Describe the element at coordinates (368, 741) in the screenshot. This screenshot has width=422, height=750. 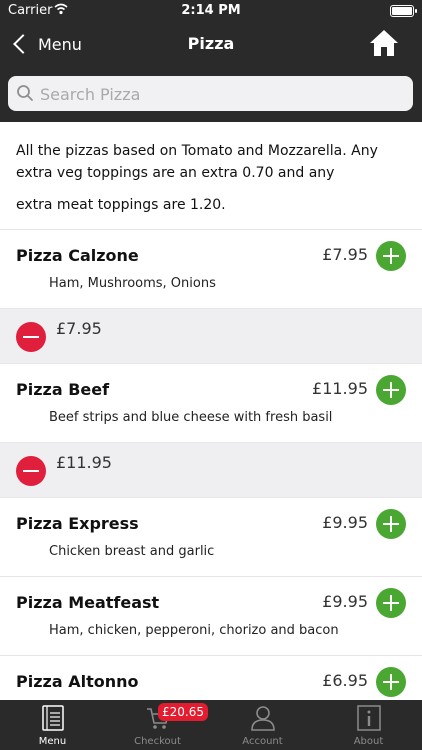
I see `tab-label: About` at that location.